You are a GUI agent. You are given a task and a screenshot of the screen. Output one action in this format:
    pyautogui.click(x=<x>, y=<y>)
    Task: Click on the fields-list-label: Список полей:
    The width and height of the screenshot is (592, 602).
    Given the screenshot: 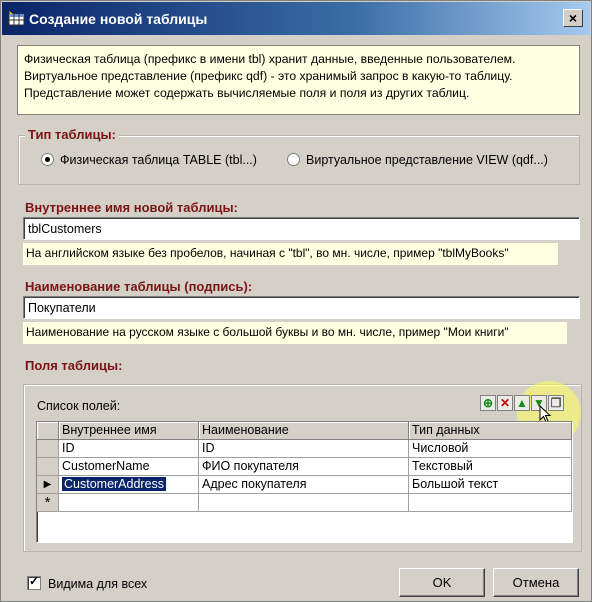 What is the action you would take?
    pyautogui.click(x=79, y=406)
    